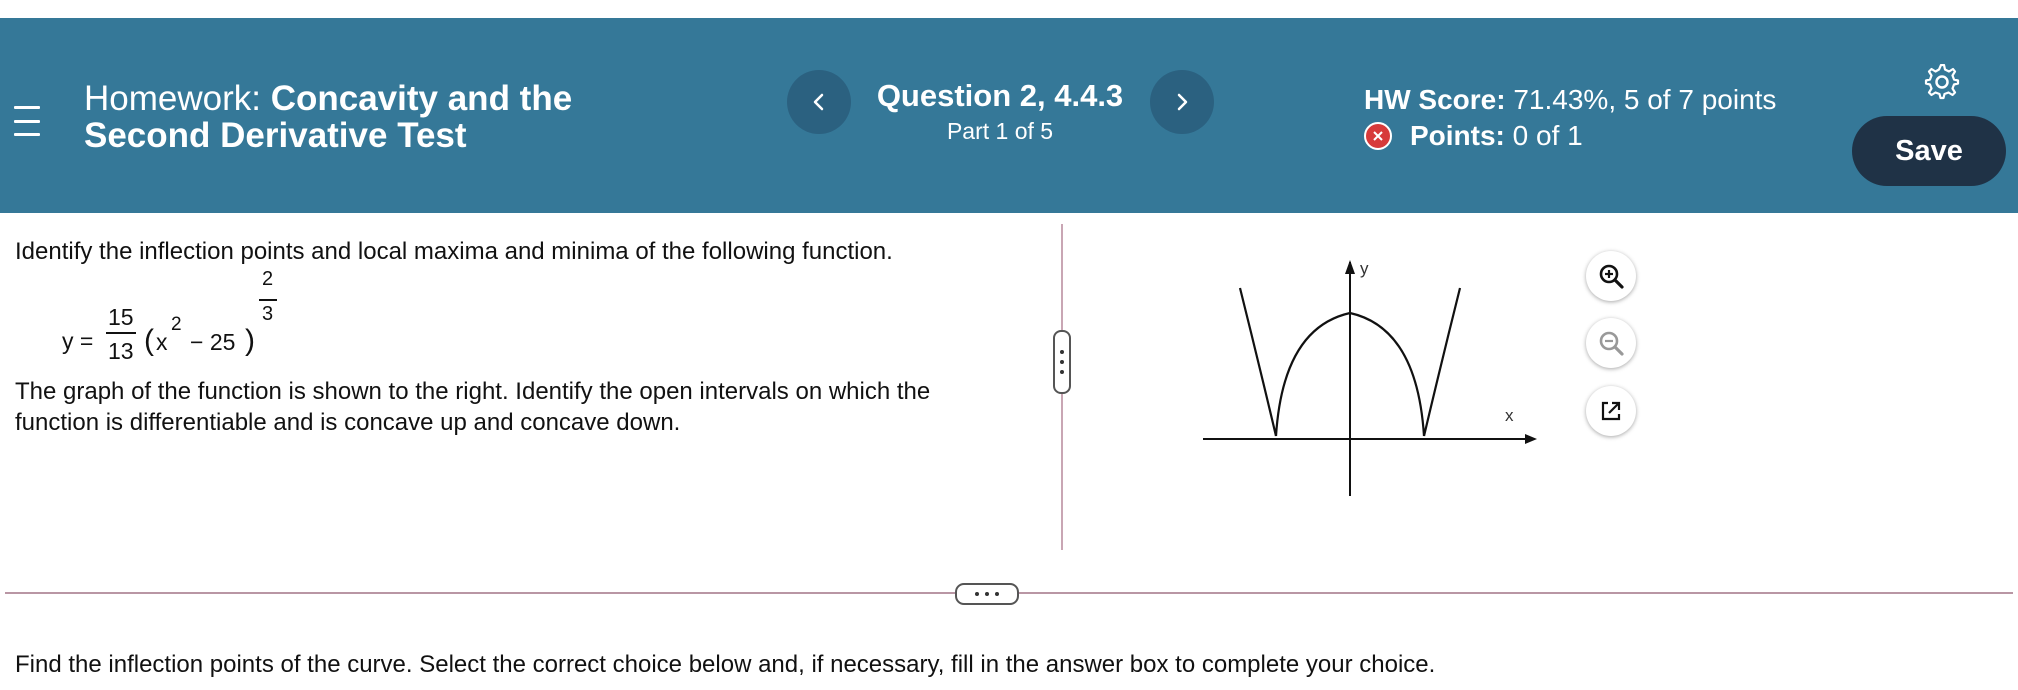 The image size is (2018, 690). I want to click on points-value: 0 of 1, so click(1547, 135).